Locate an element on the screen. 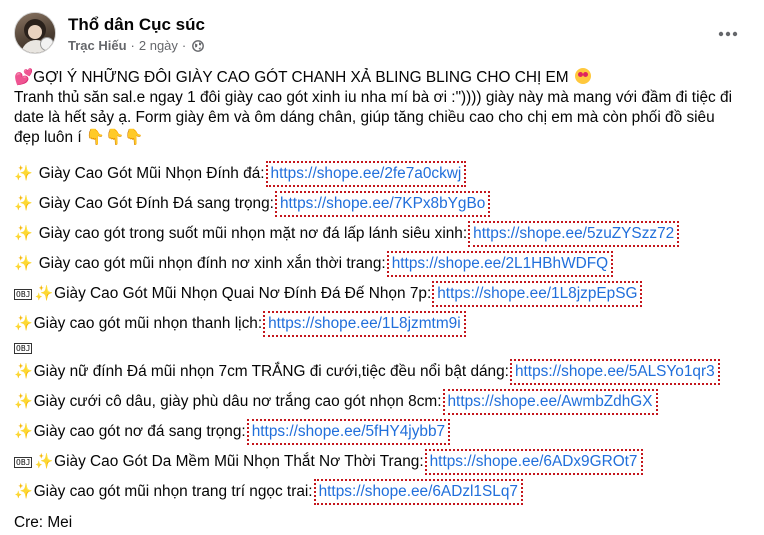  post-timestamp: 2 ngày is located at coordinates (158, 45).